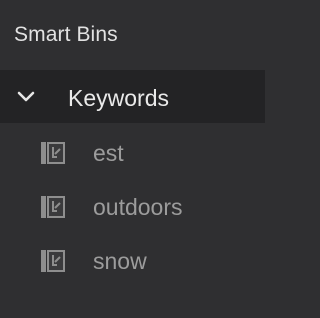  What do you see at coordinates (132, 154) in the screenshot?
I see `keyword-item-est: est` at bounding box center [132, 154].